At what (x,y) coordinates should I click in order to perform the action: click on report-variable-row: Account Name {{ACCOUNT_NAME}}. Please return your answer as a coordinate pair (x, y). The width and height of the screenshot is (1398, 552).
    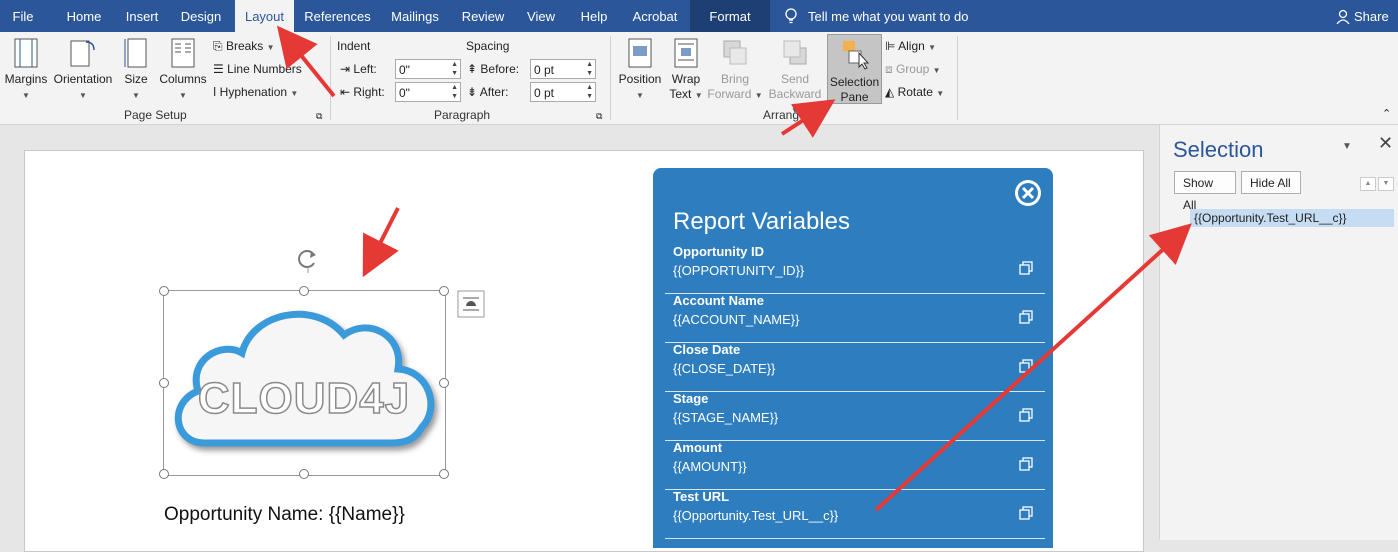
    Looking at the image, I should click on (855, 318).